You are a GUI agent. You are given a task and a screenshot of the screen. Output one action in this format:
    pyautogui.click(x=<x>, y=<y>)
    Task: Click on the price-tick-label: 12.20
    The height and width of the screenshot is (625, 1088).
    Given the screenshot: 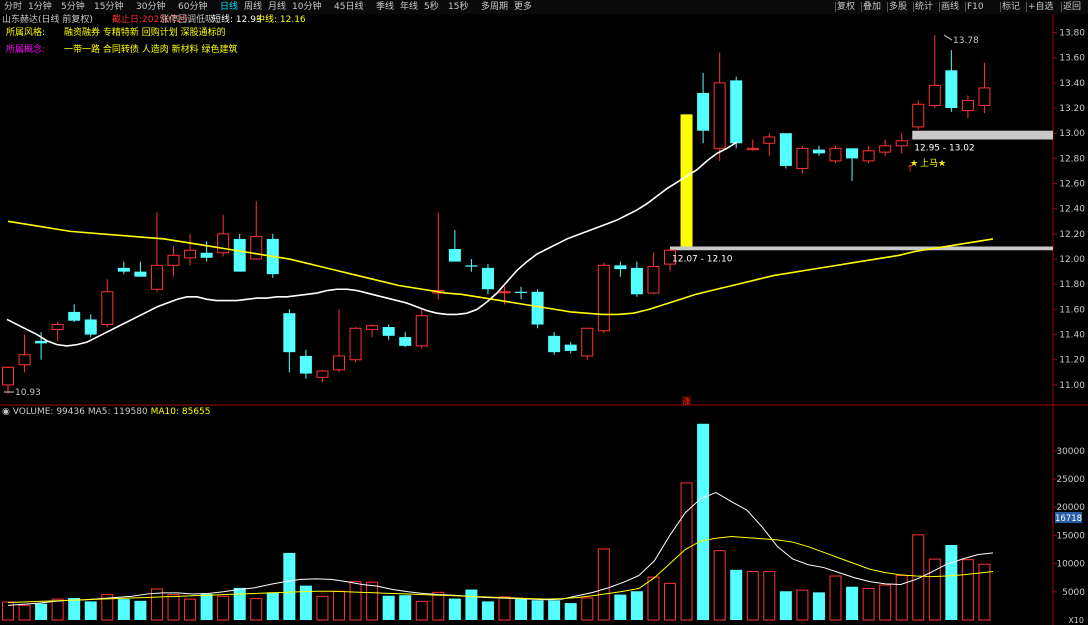 What is the action you would take?
    pyautogui.click(x=1072, y=235)
    